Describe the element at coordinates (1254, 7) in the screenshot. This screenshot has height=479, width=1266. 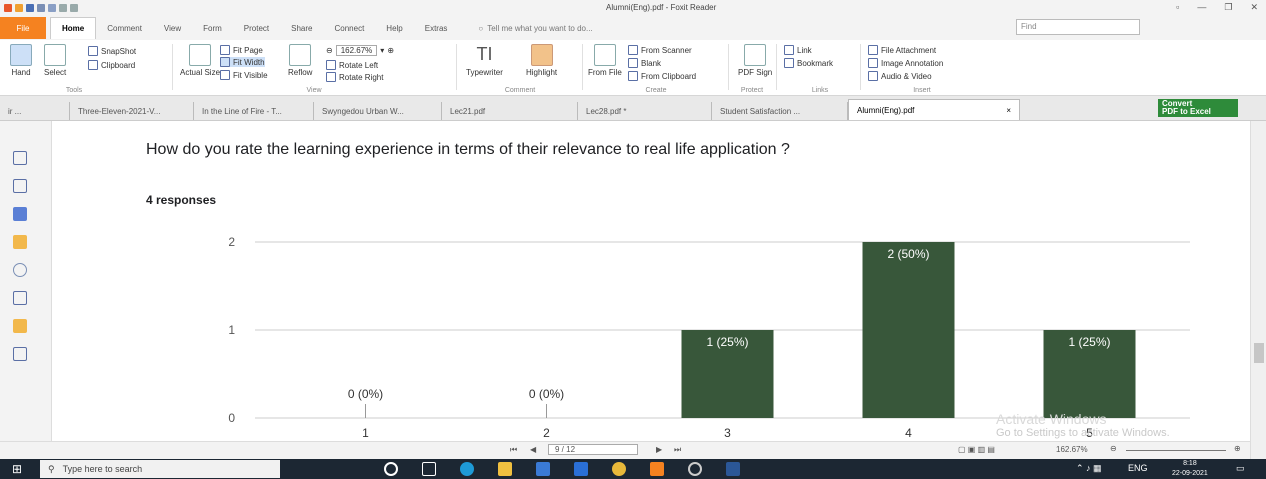
I see `close-icon: ✕` at that location.